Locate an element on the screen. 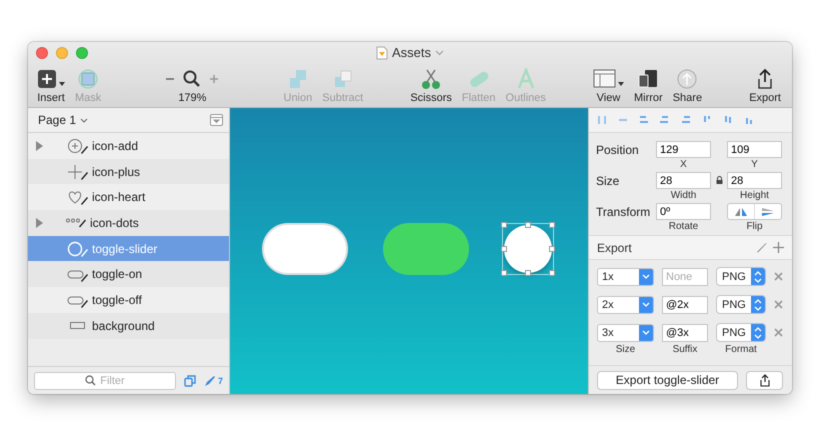 This screenshot has height=442, width=820. scissors-tool-button: Scissors is located at coordinates (431, 86).